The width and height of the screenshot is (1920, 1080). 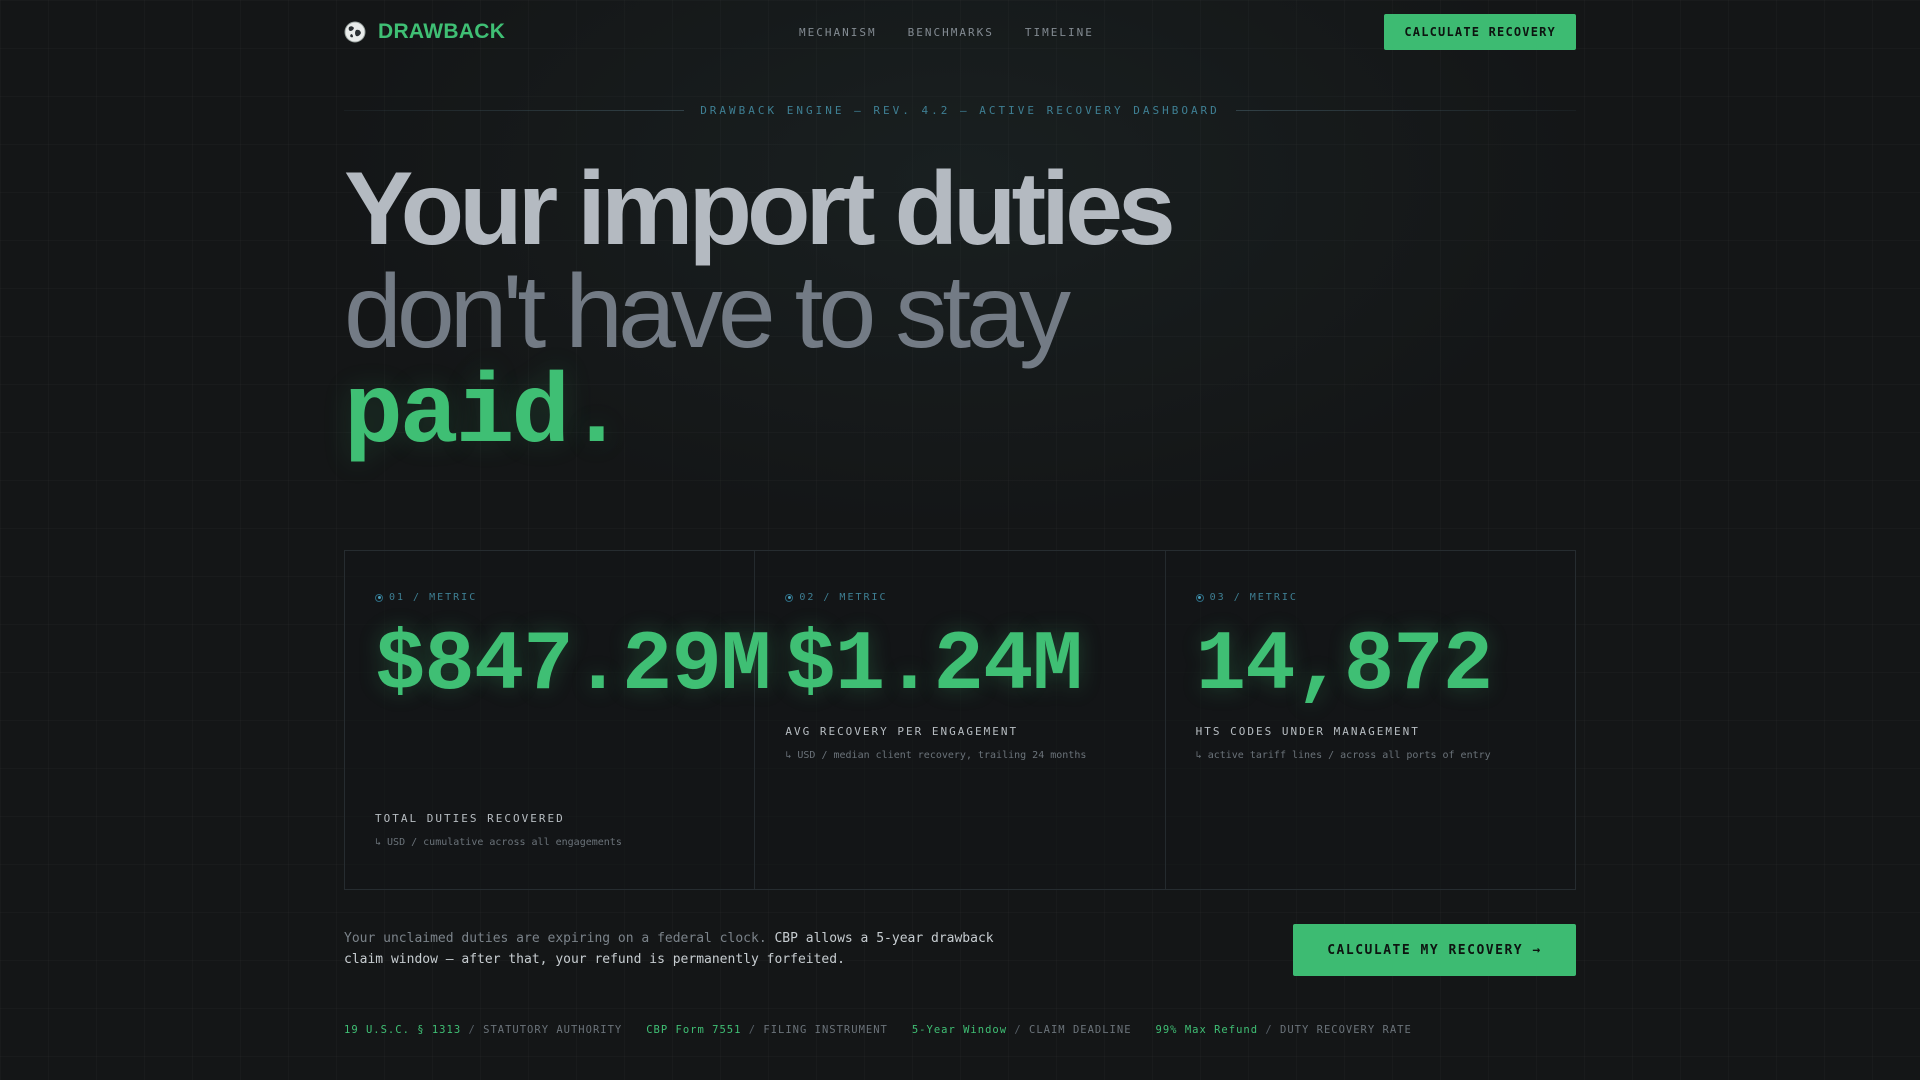 What do you see at coordinates (933, 666) in the screenshot?
I see `metric-value: $1.24M` at bounding box center [933, 666].